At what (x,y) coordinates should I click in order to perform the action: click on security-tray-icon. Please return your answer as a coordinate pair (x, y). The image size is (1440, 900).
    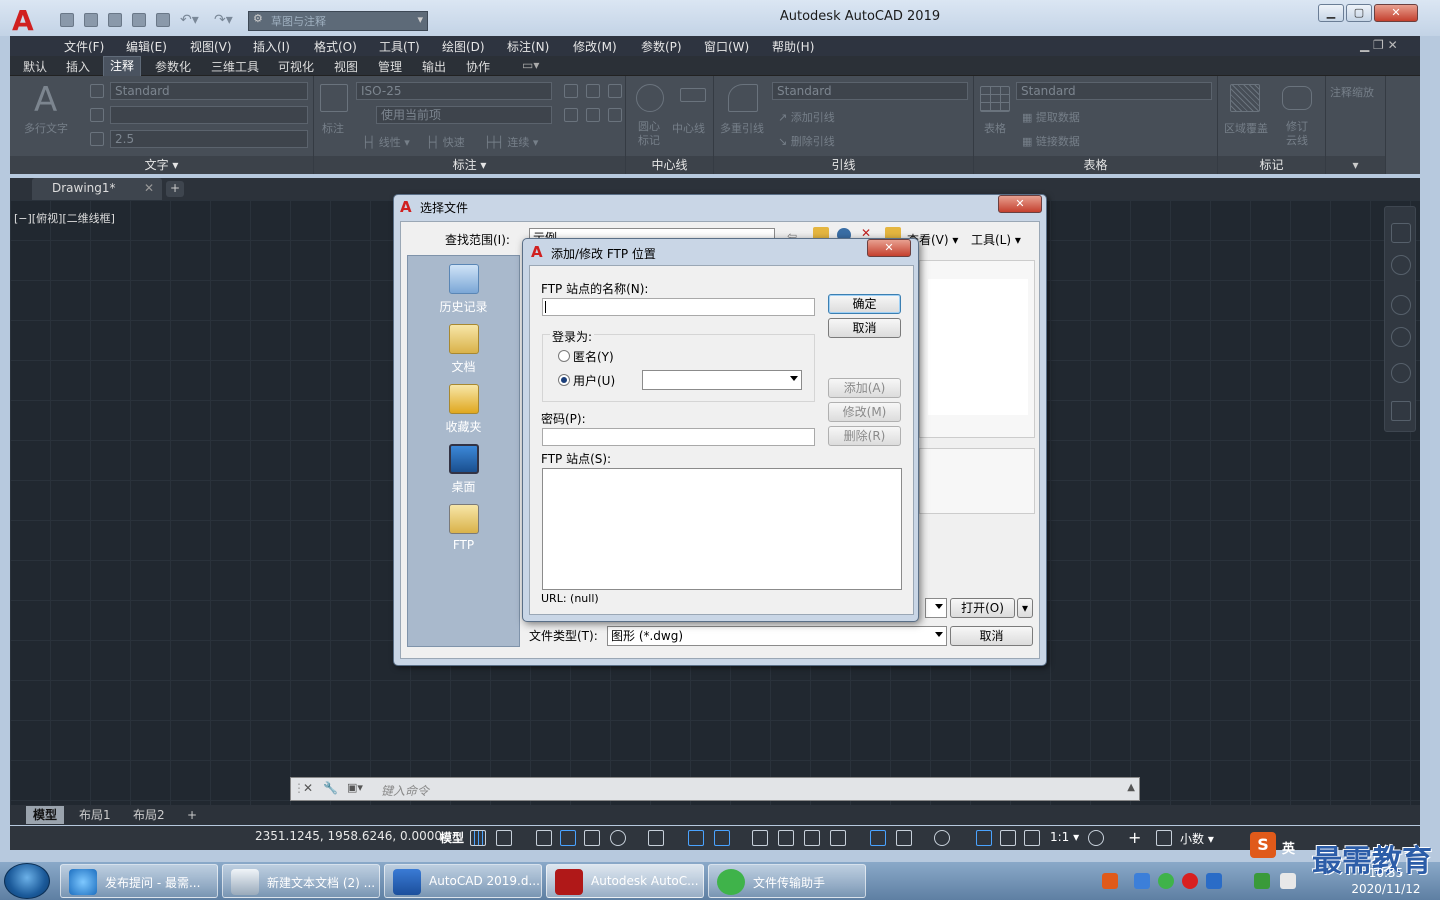
    Looking at the image, I should click on (1190, 881).